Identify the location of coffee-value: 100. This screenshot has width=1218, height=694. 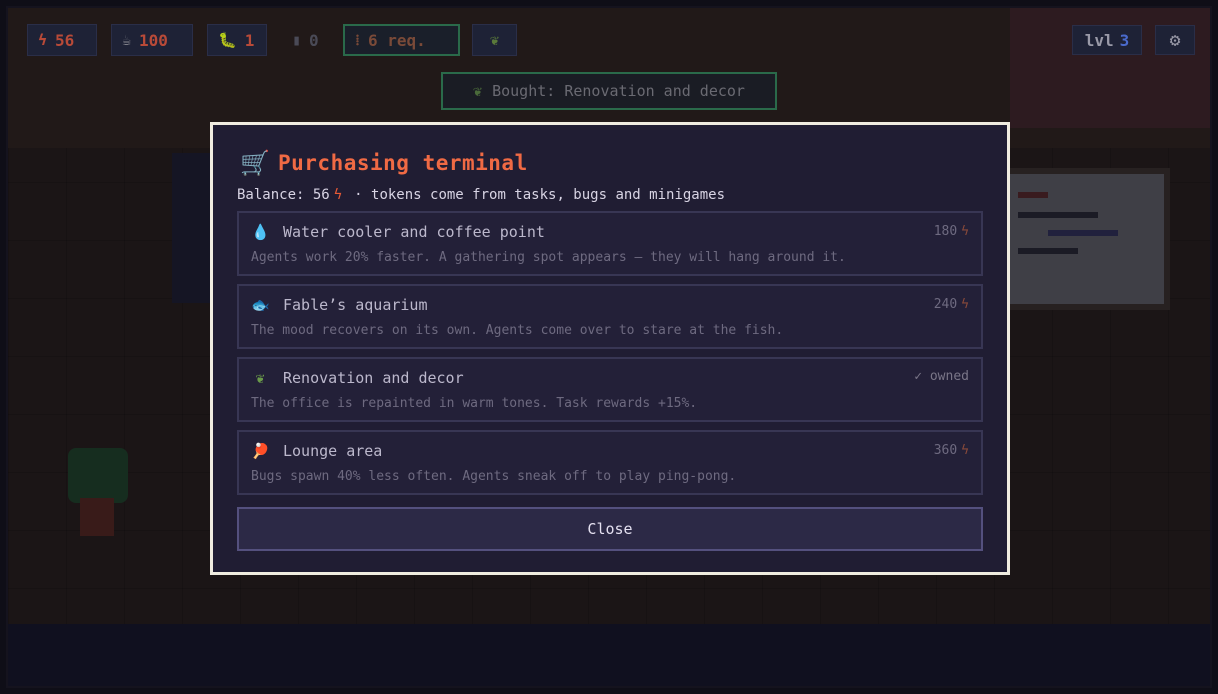
(153, 40).